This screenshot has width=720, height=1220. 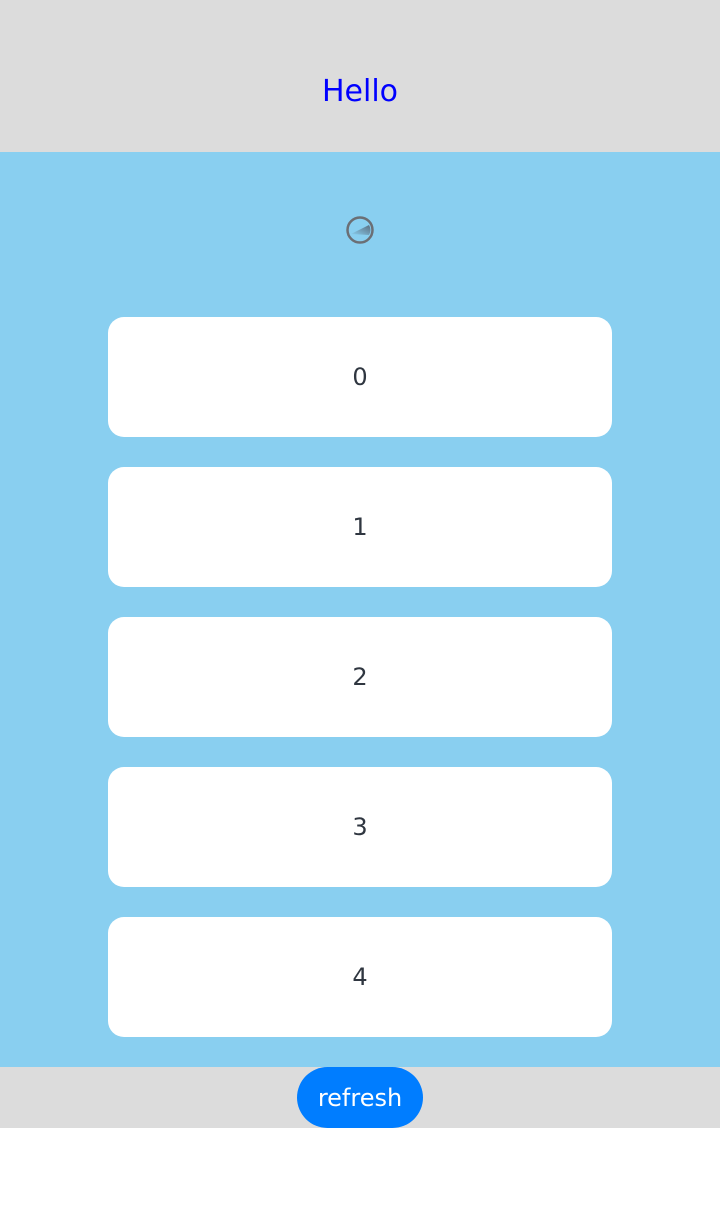 What do you see at coordinates (360, 827) in the screenshot?
I see `list-item: 3` at bounding box center [360, 827].